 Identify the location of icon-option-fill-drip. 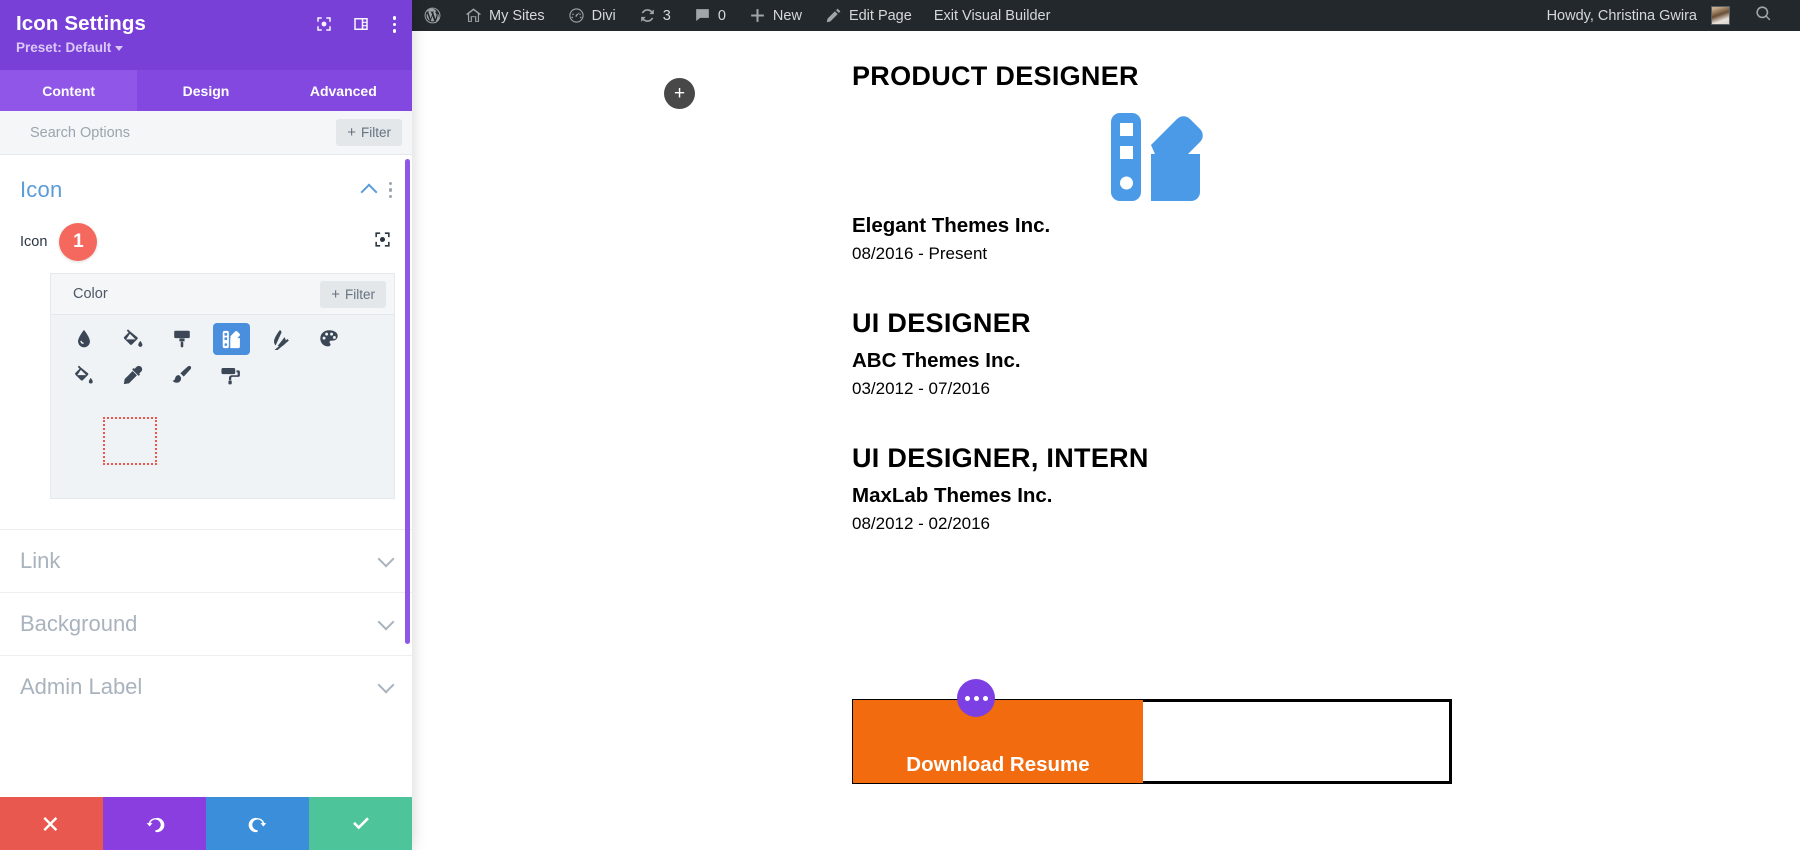
(132, 339).